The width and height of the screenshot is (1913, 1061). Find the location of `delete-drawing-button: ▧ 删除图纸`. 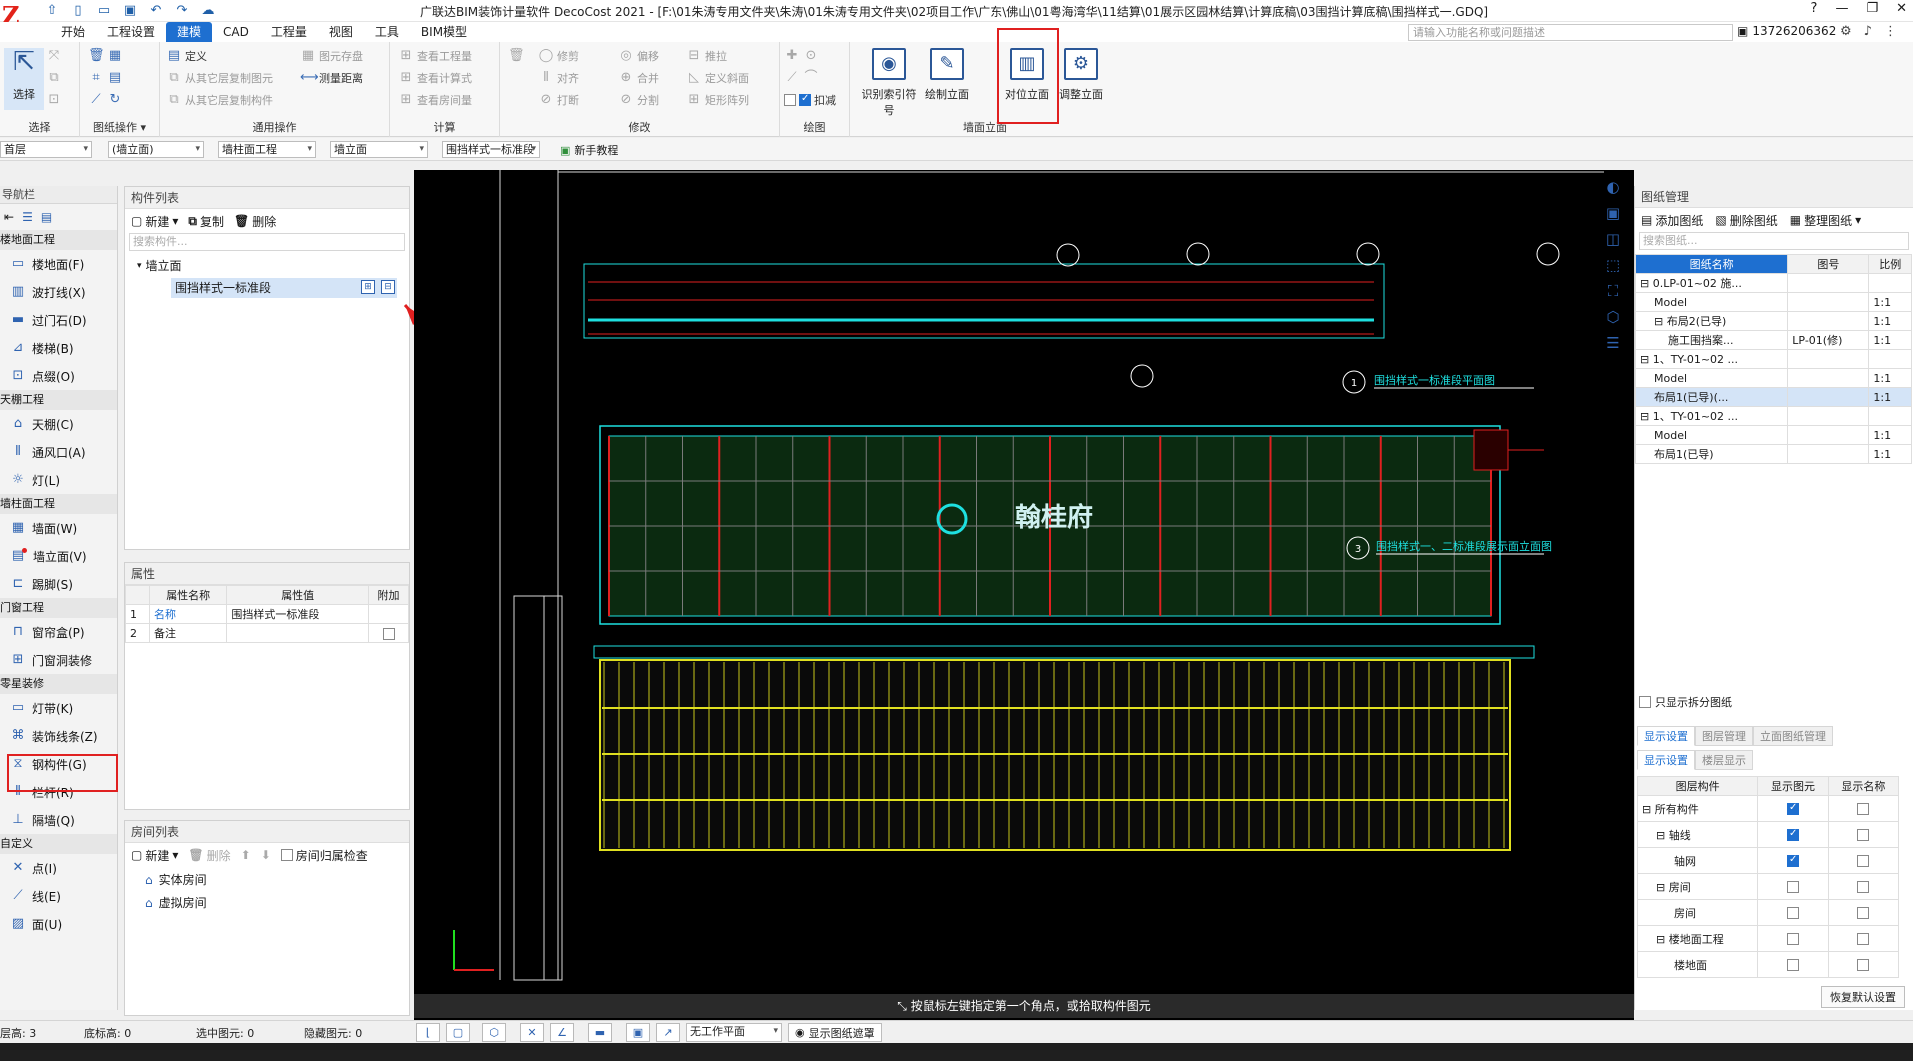

delete-drawing-button: ▧ 删除图纸 is located at coordinates (1746, 220).